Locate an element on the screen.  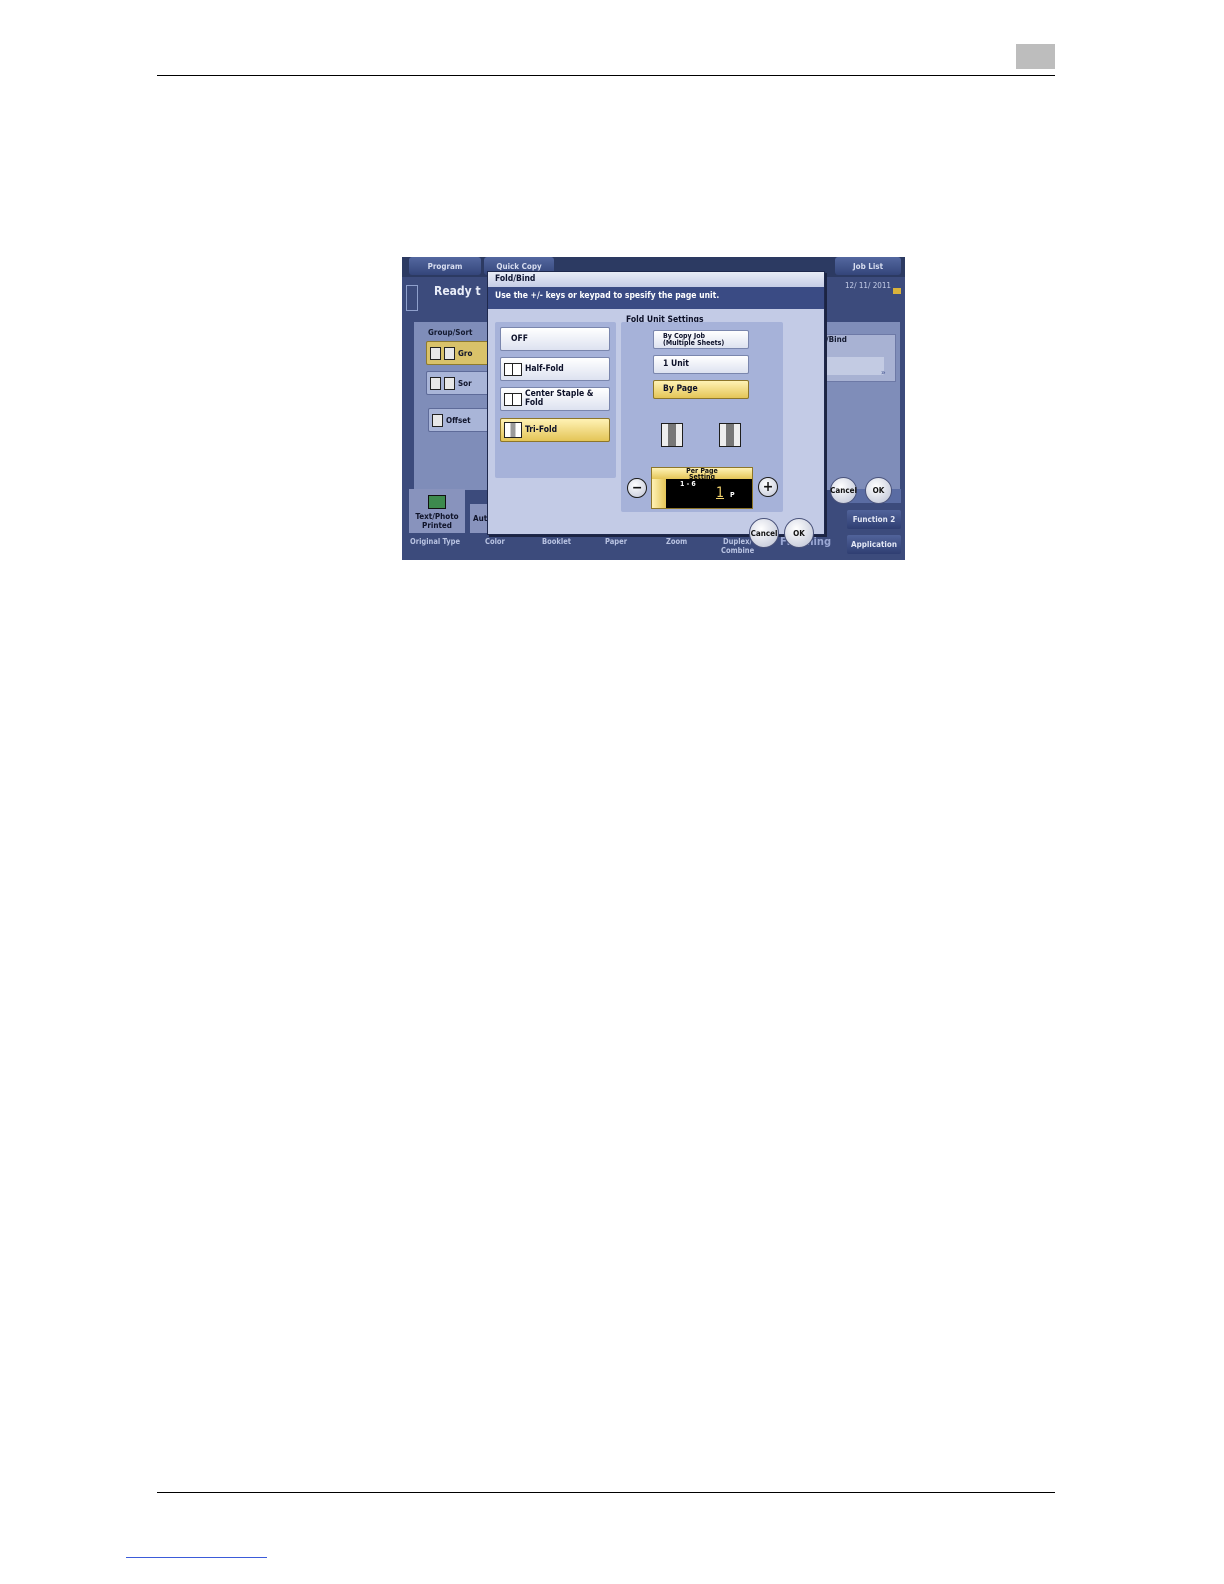
label-original-type: Original Type is located at coordinates (435, 541).